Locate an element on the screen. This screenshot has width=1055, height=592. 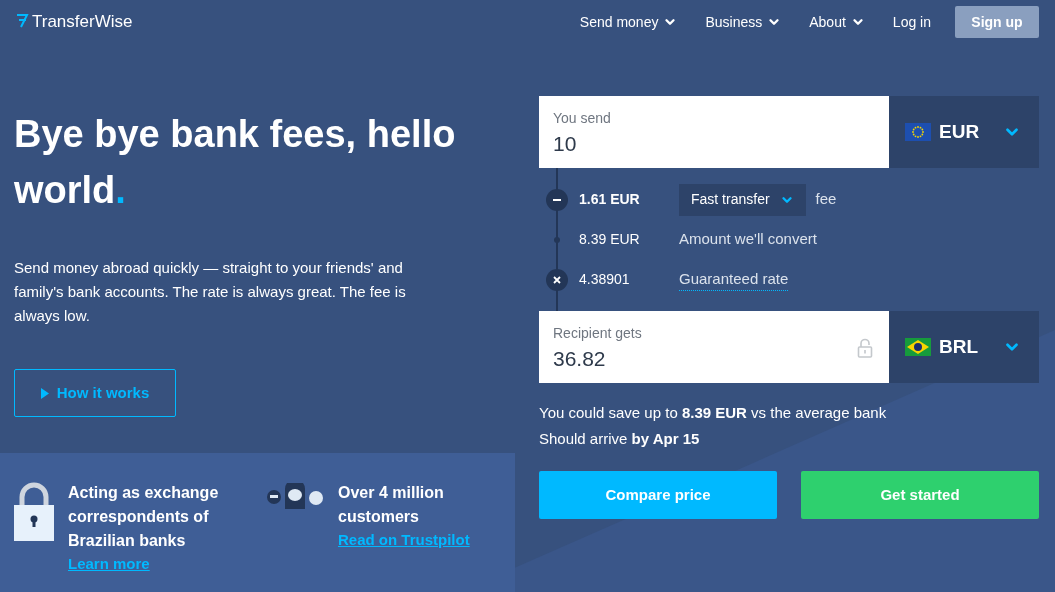
currency-select: EUR is located at coordinates (964, 132).